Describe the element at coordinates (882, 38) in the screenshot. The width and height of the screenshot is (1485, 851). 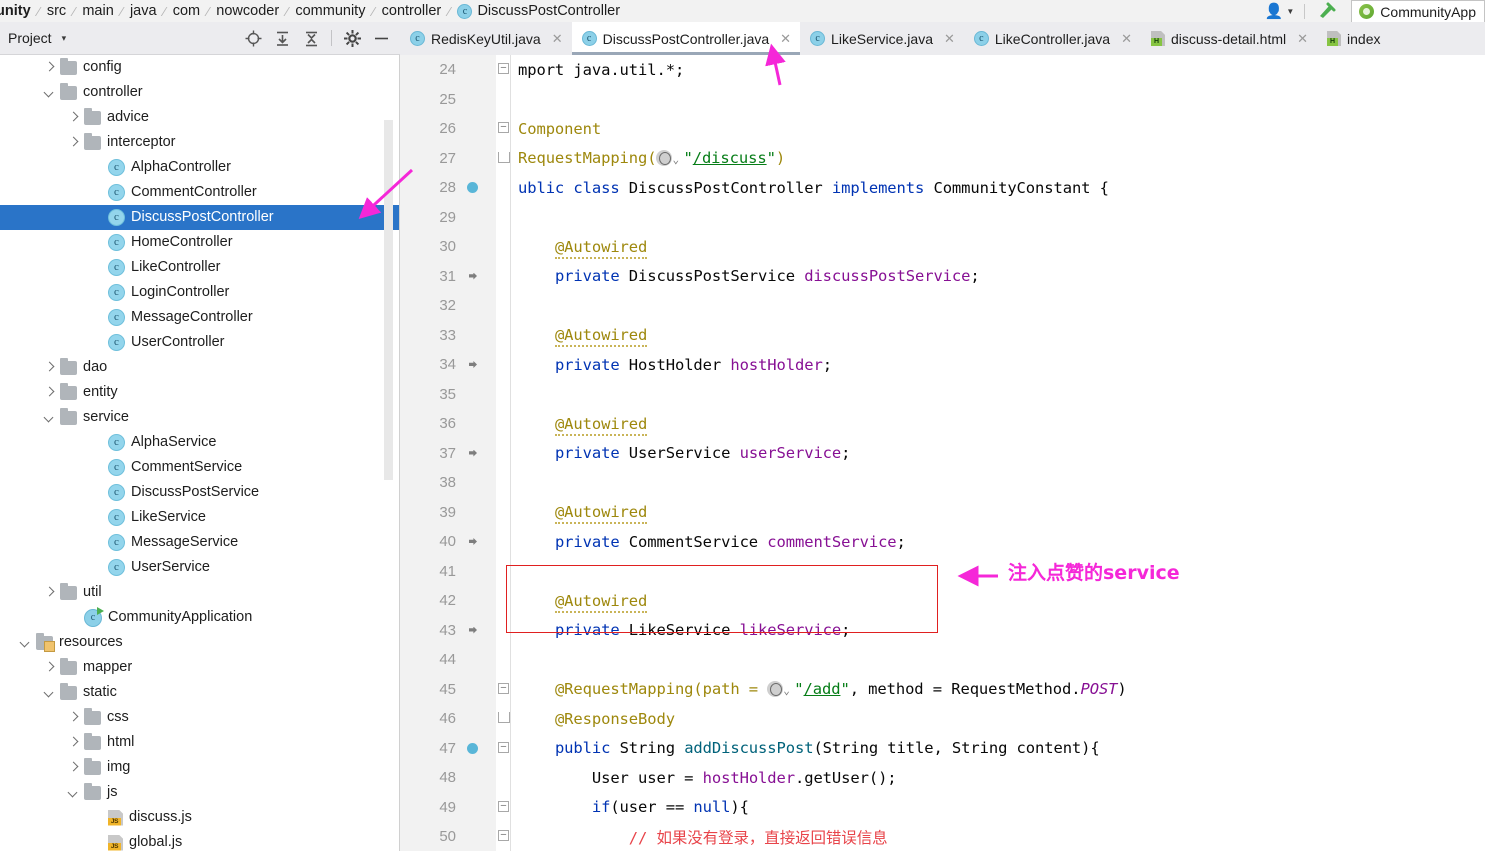
I see `tab-LikeService: LikeService.java ✕` at that location.